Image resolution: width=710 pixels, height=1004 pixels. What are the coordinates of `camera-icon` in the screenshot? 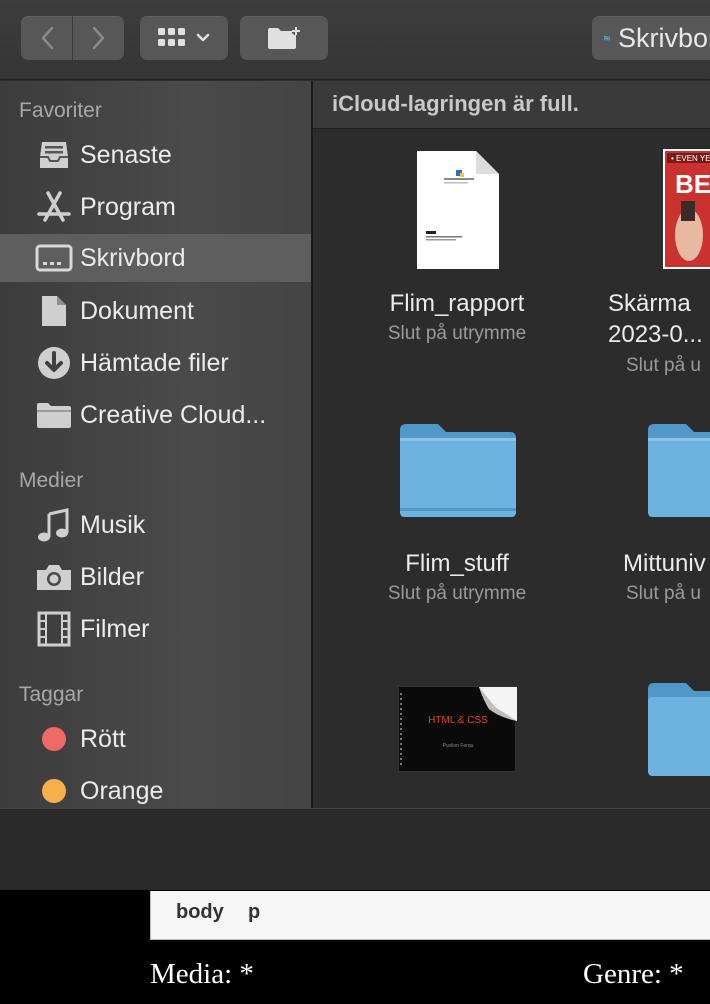 It's located at (54, 577).